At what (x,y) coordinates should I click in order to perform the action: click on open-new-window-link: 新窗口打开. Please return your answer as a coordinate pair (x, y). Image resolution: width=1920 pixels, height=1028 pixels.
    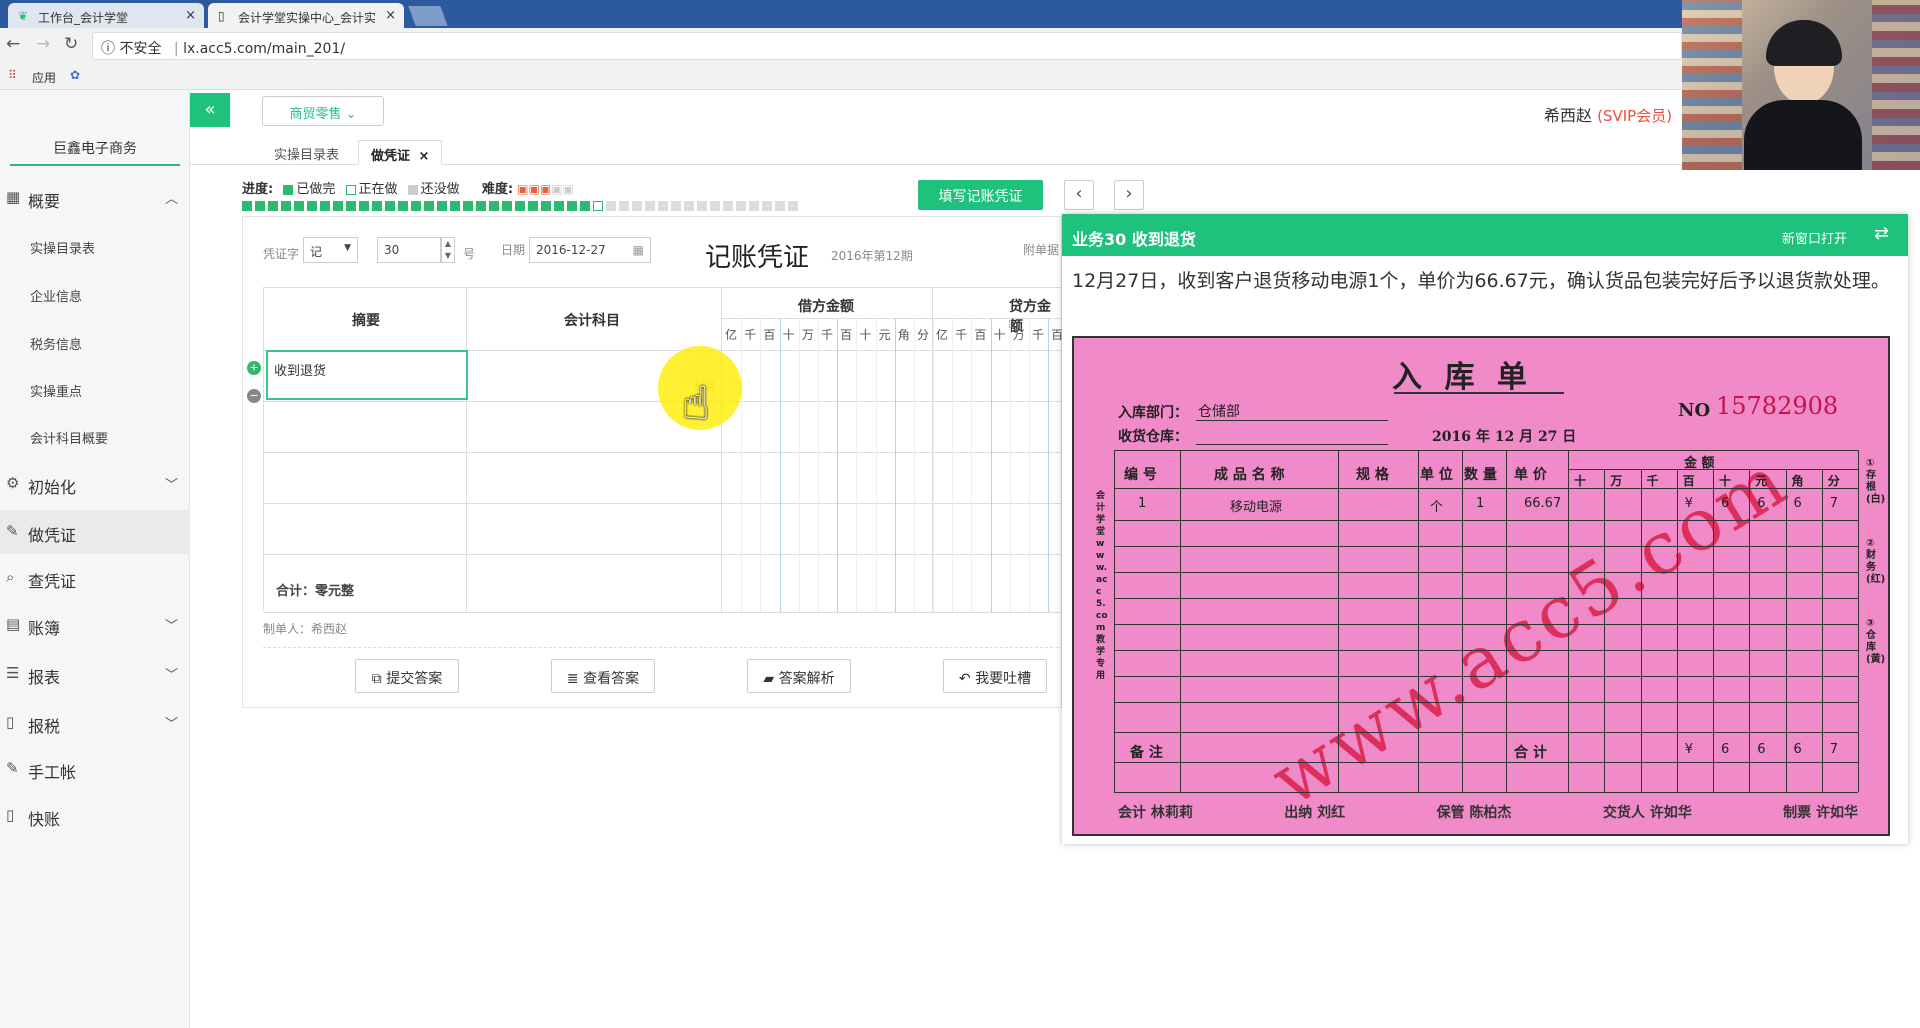
    Looking at the image, I should click on (1814, 237).